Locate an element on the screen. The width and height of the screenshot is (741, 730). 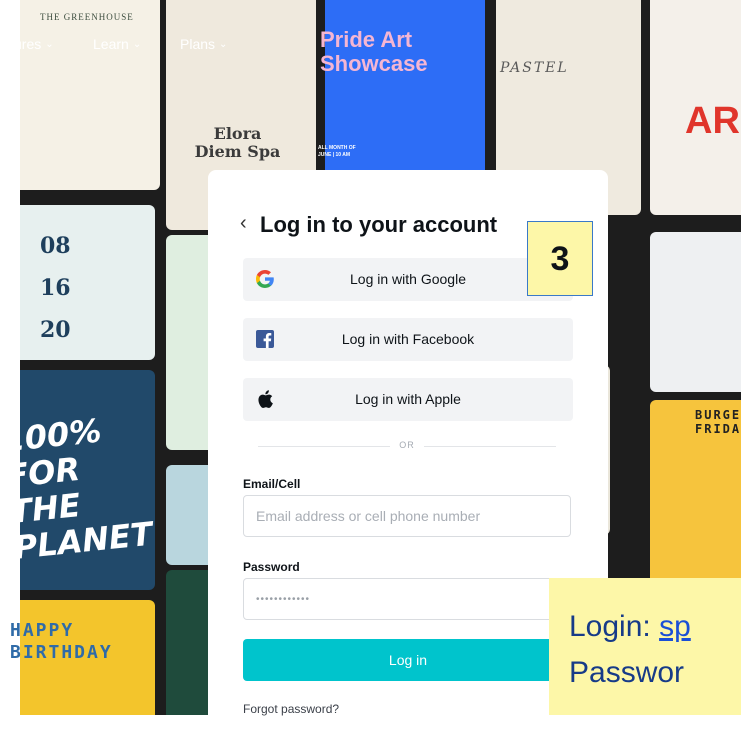
nav-learn-label: Learn is located at coordinates (111, 44).